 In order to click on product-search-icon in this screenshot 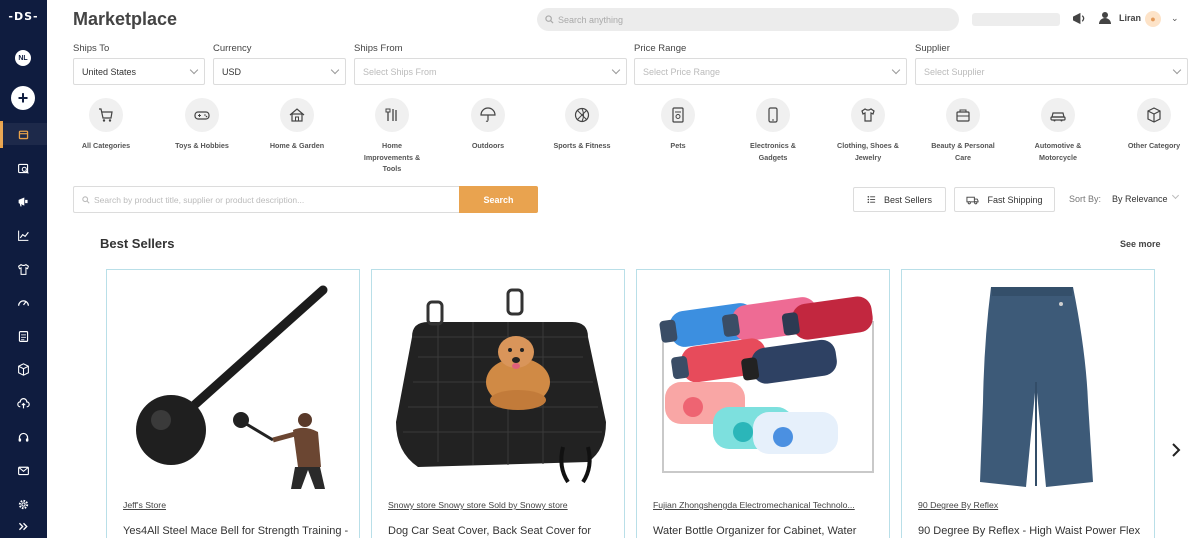, I will do `click(23, 168)`.